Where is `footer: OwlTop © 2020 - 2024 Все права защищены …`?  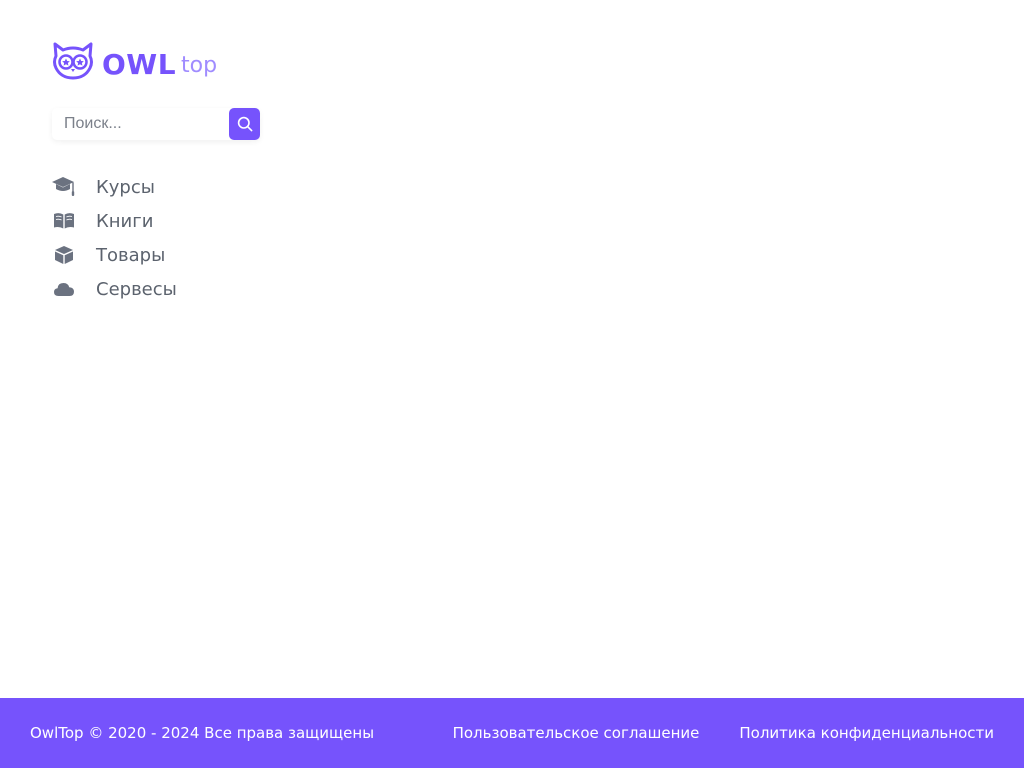 footer: OwlTop © 2020 - 2024 Все права защищены … is located at coordinates (512, 733).